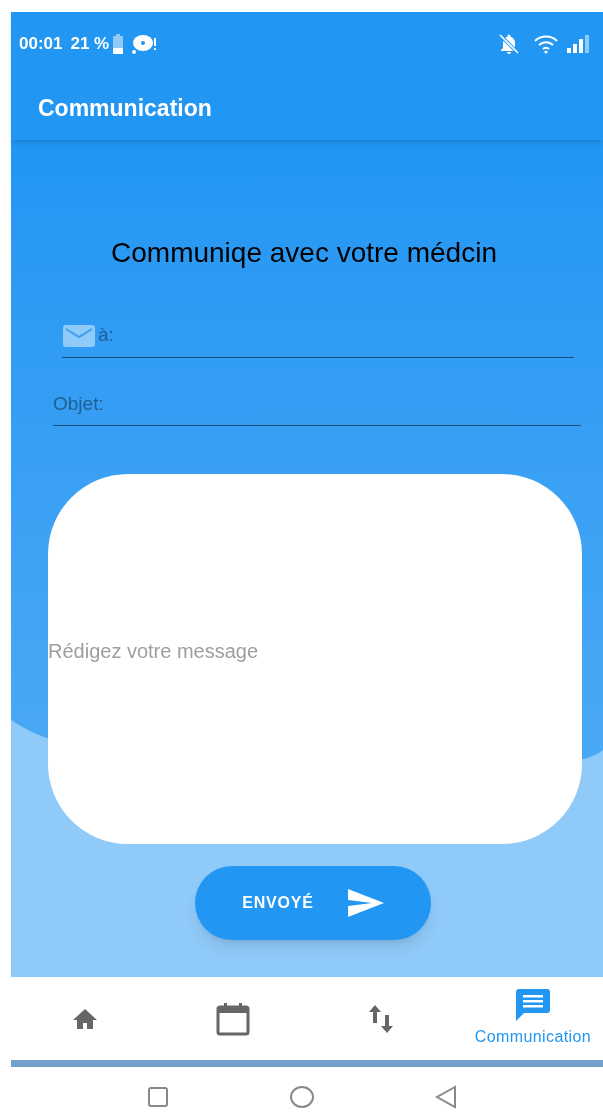 Image resolution: width=603 pixels, height=1112 pixels. I want to click on calendar-icon, so click(233, 1018).